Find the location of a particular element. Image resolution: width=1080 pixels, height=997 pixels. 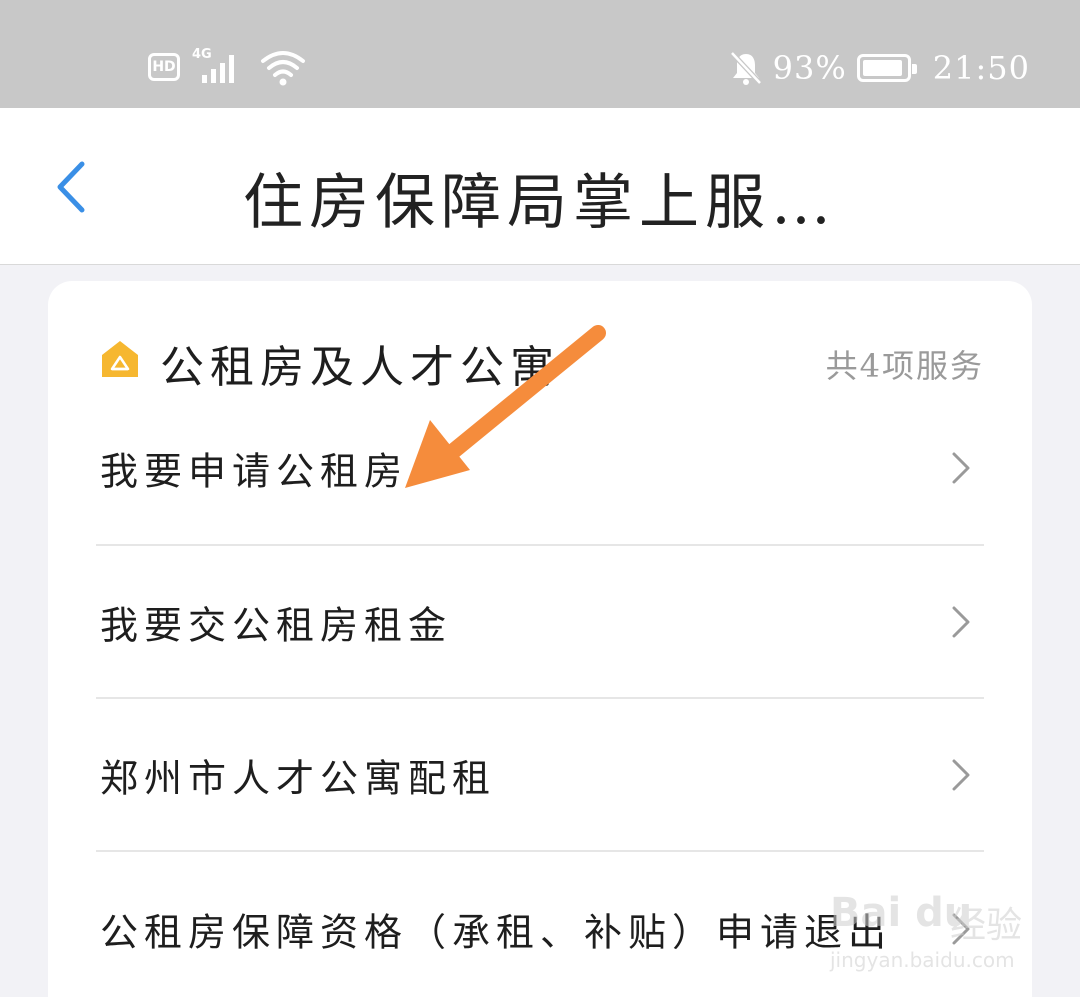

watermark-text: 经验 is located at coordinates (986, 925).